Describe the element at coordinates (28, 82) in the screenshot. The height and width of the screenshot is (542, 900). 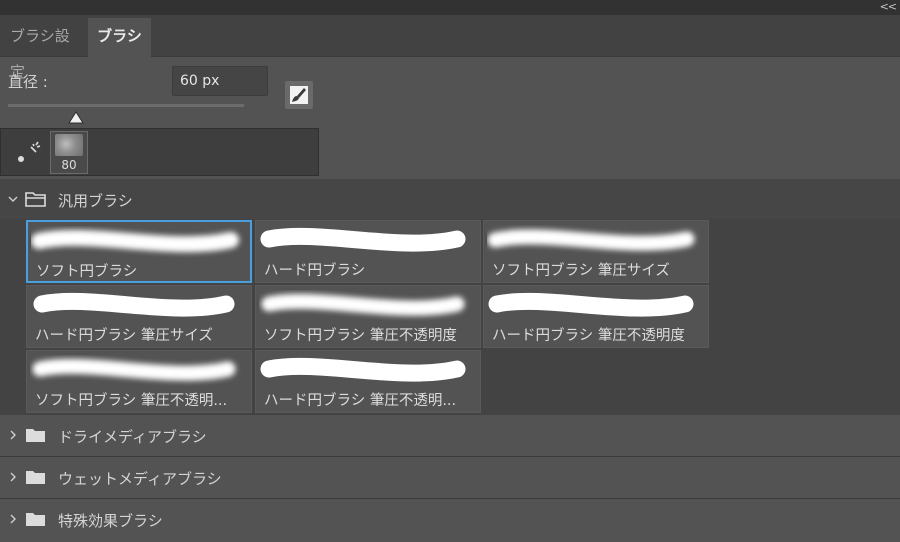
I see `diameter-label: 直径 :` at that location.